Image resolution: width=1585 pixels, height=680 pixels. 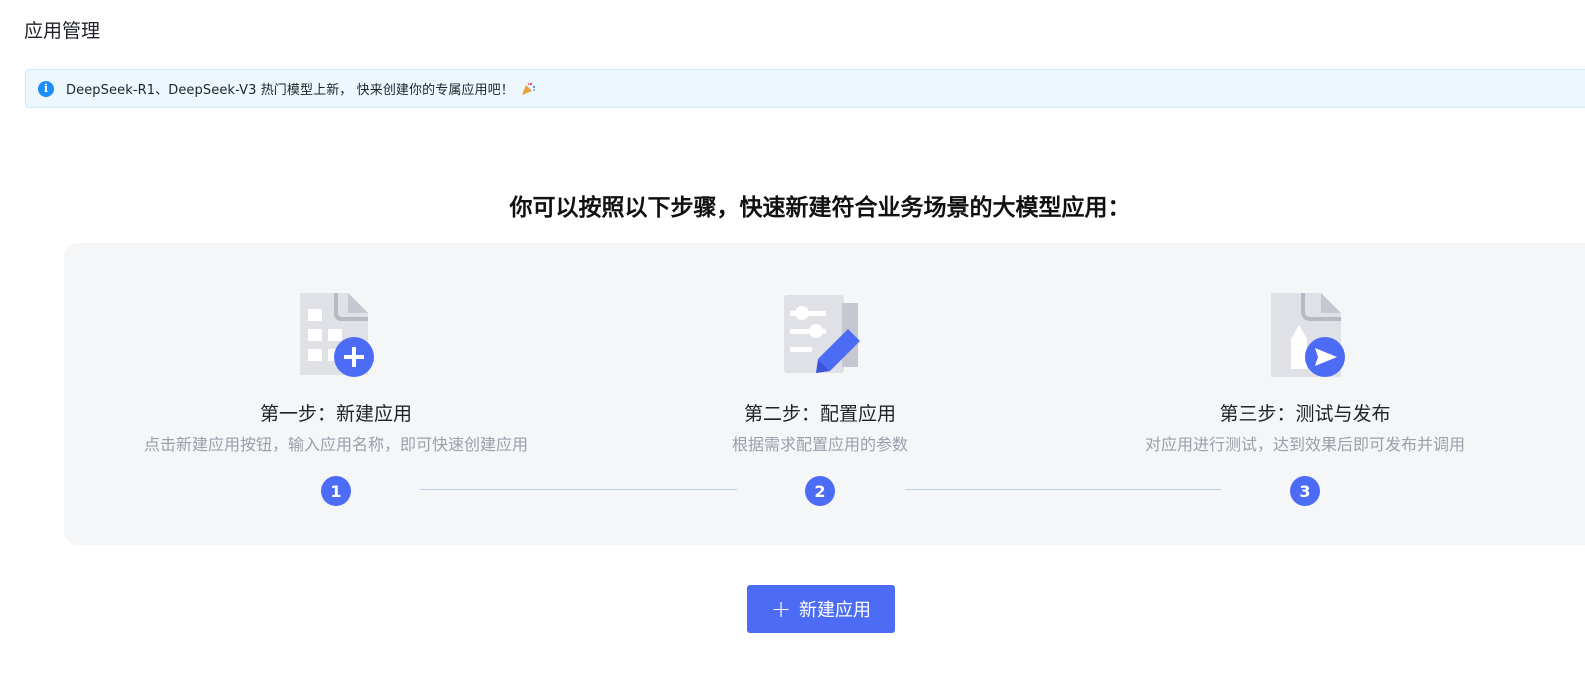 I want to click on step-description: 根据需求配置应用的参数, so click(x=819, y=444).